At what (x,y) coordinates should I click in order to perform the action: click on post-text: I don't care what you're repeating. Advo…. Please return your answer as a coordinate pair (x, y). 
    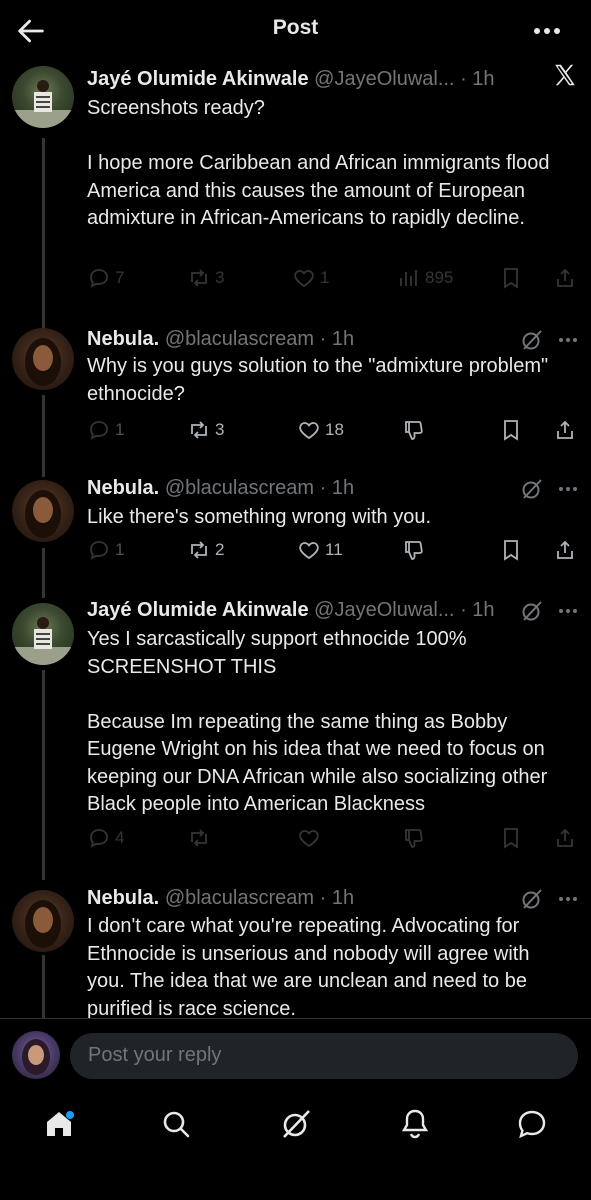
    Looking at the image, I should click on (311, 966).